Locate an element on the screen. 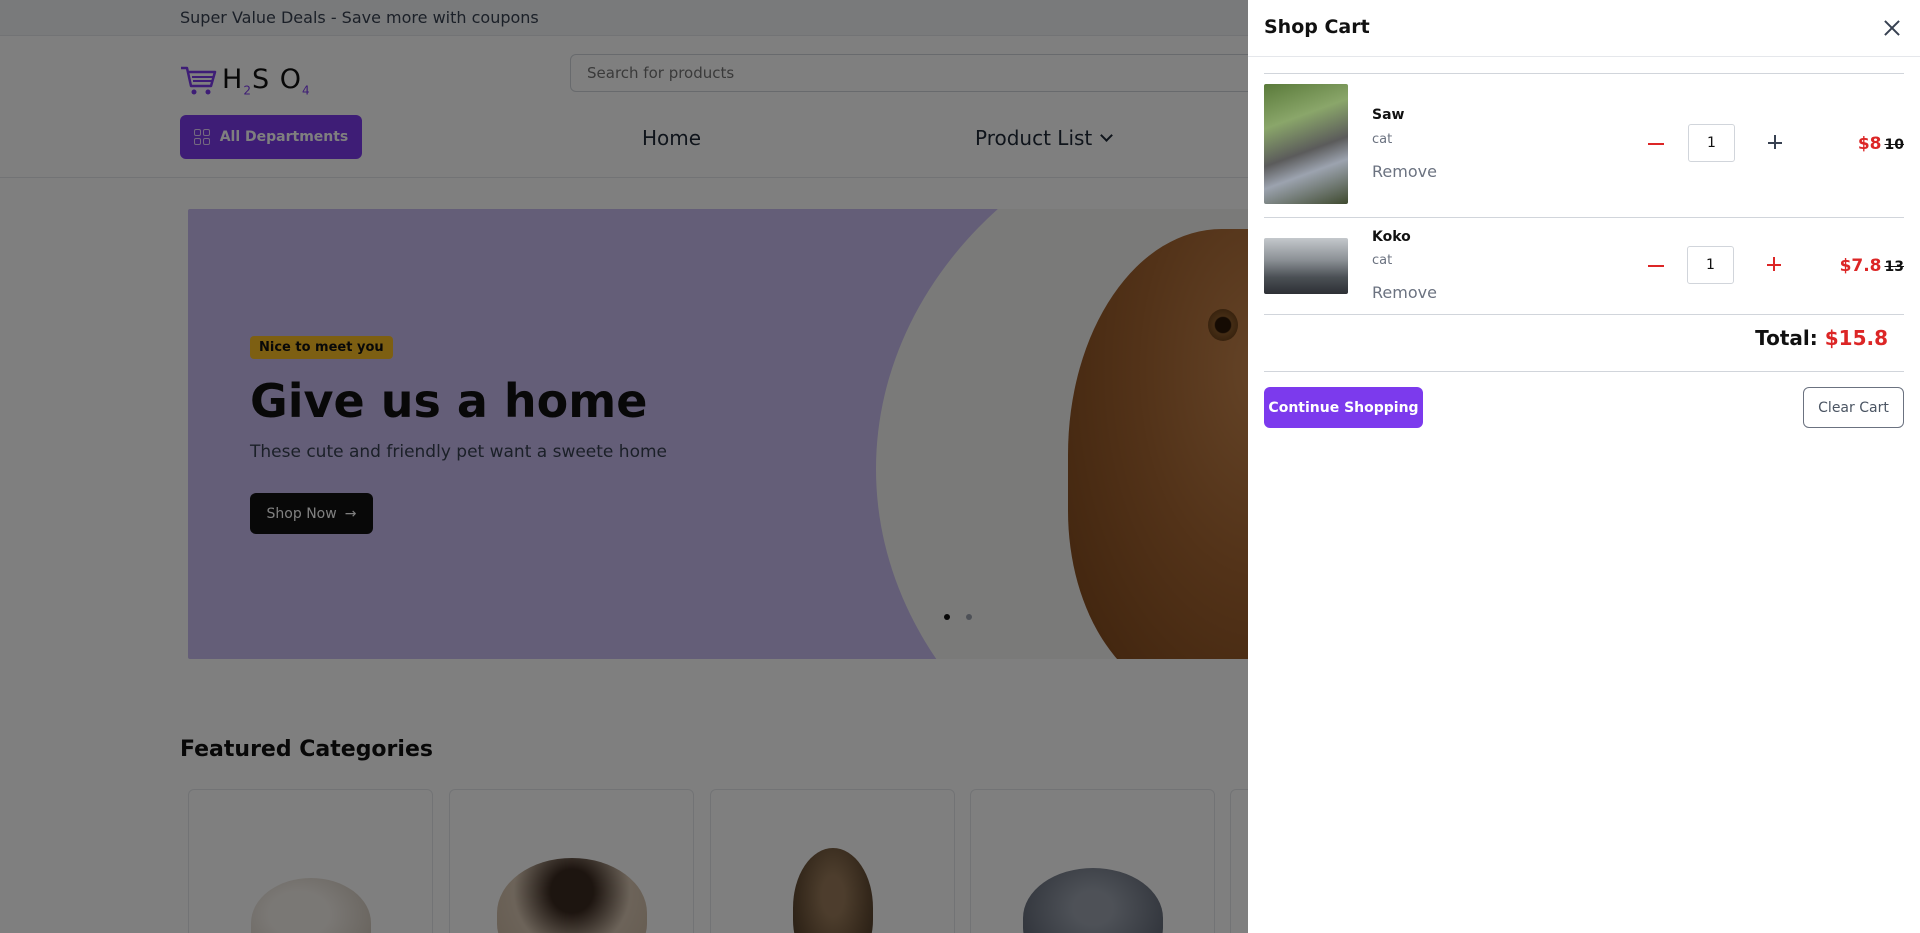 The width and height of the screenshot is (1920, 933). original-price: 13 is located at coordinates (1894, 267).